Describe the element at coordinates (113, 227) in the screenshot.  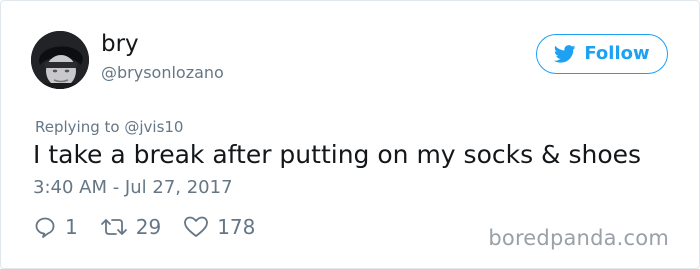
I see `retweet-icon` at that location.